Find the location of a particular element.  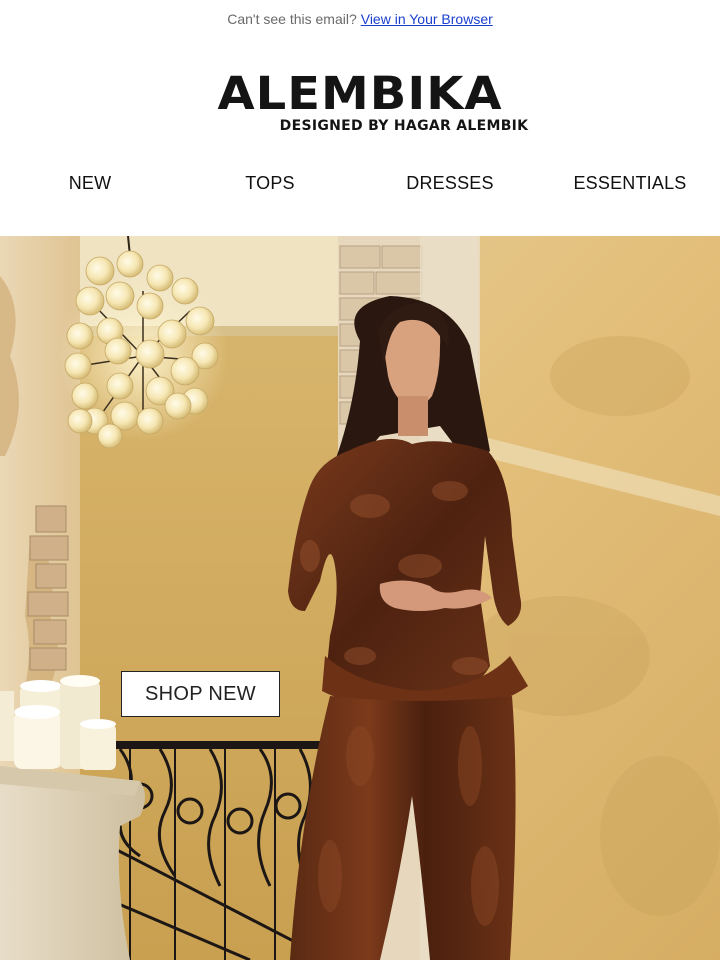

nav-item-dresses: DRESSES is located at coordinates (450, 183).